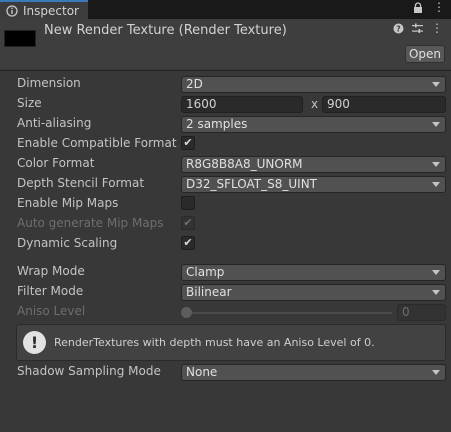 The height and width of the screenshot is (432, 451). Describe the element at coordinates (289, 313) in the screenshot. I see `aniso-level-slider-track` at that location.